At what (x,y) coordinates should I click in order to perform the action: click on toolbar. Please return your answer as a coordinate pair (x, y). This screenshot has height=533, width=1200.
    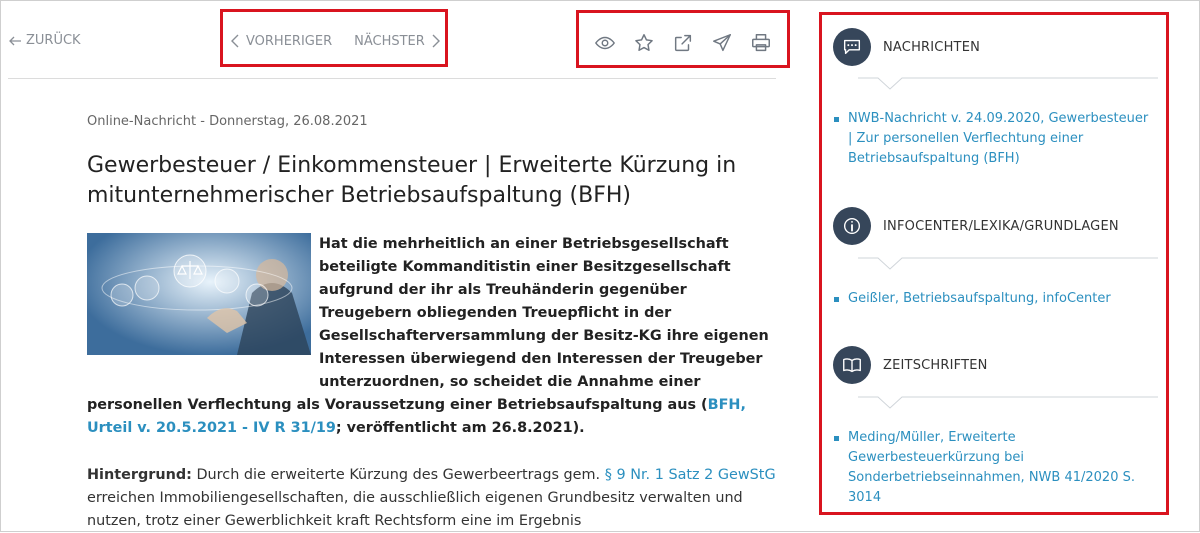
    Looking at the image, I should click on (682, 42).